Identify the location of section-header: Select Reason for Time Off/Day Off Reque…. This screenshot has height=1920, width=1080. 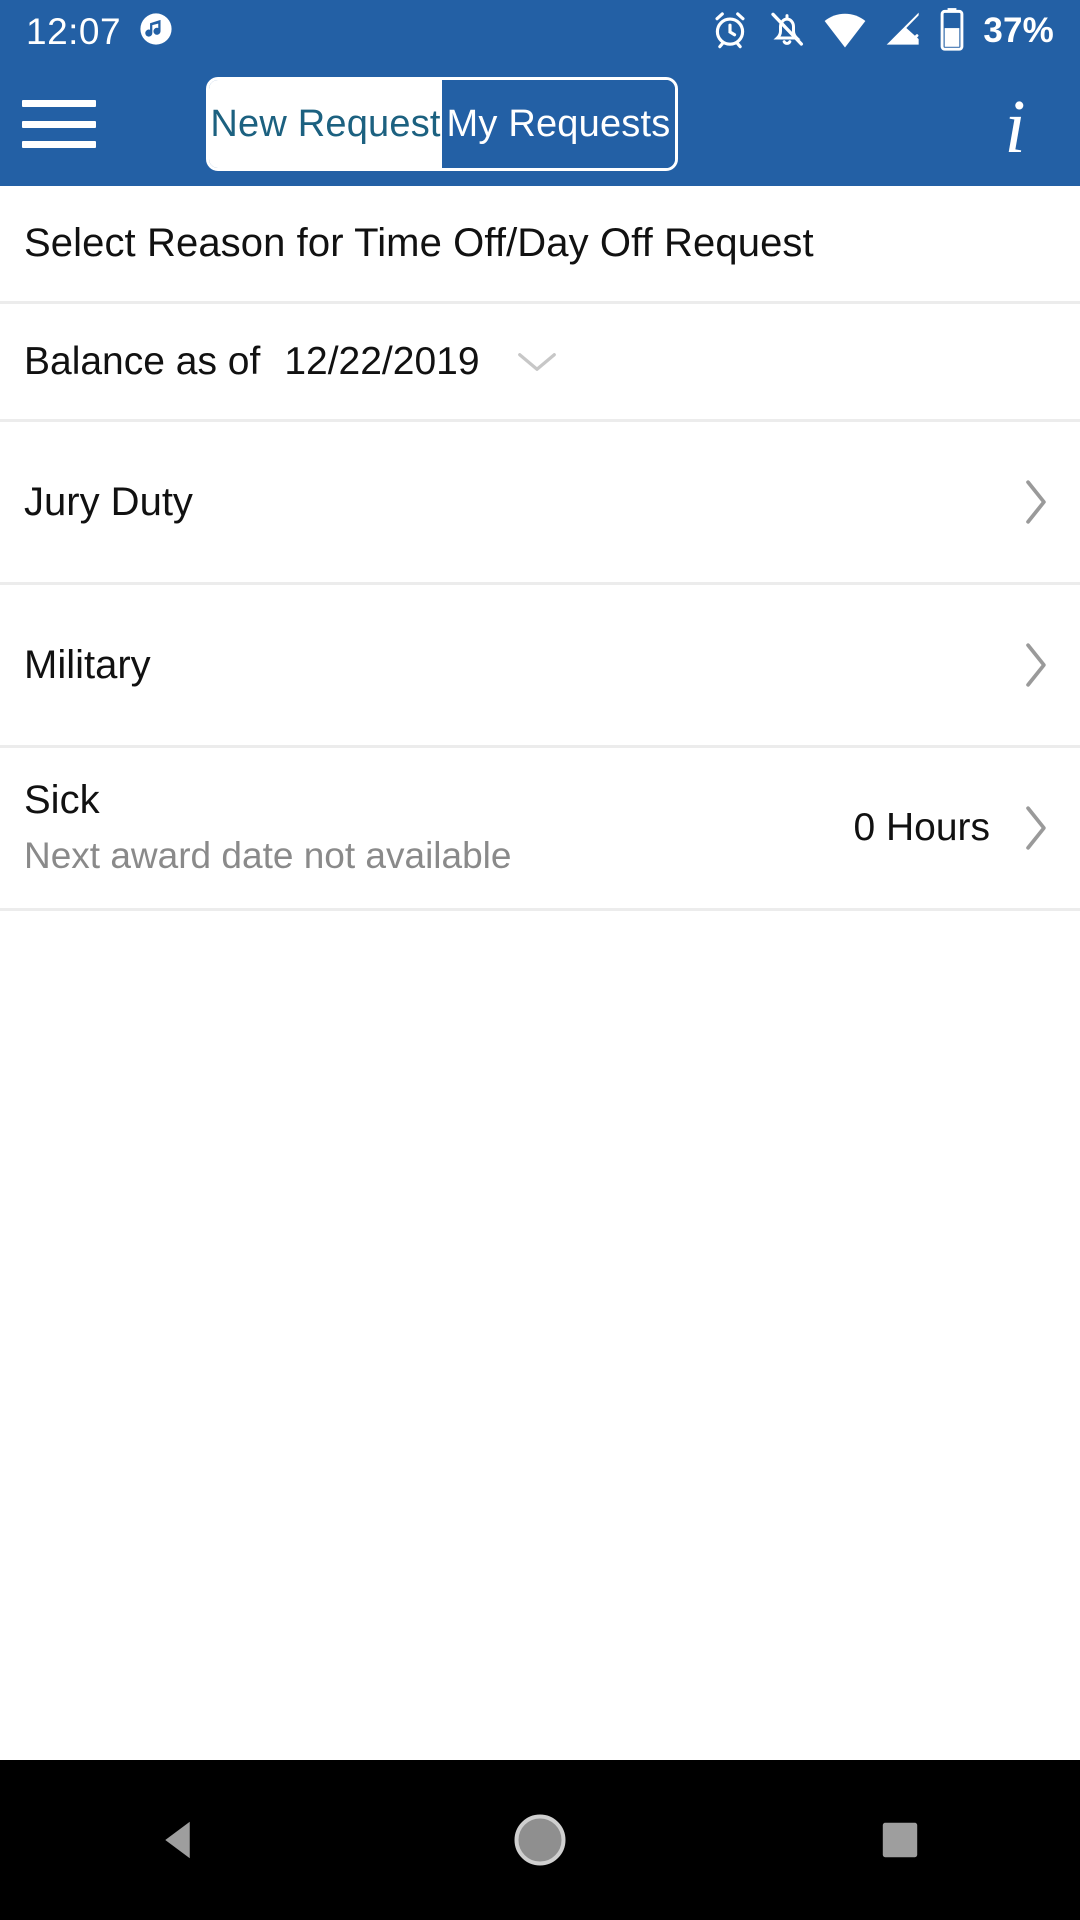
(540, 245).